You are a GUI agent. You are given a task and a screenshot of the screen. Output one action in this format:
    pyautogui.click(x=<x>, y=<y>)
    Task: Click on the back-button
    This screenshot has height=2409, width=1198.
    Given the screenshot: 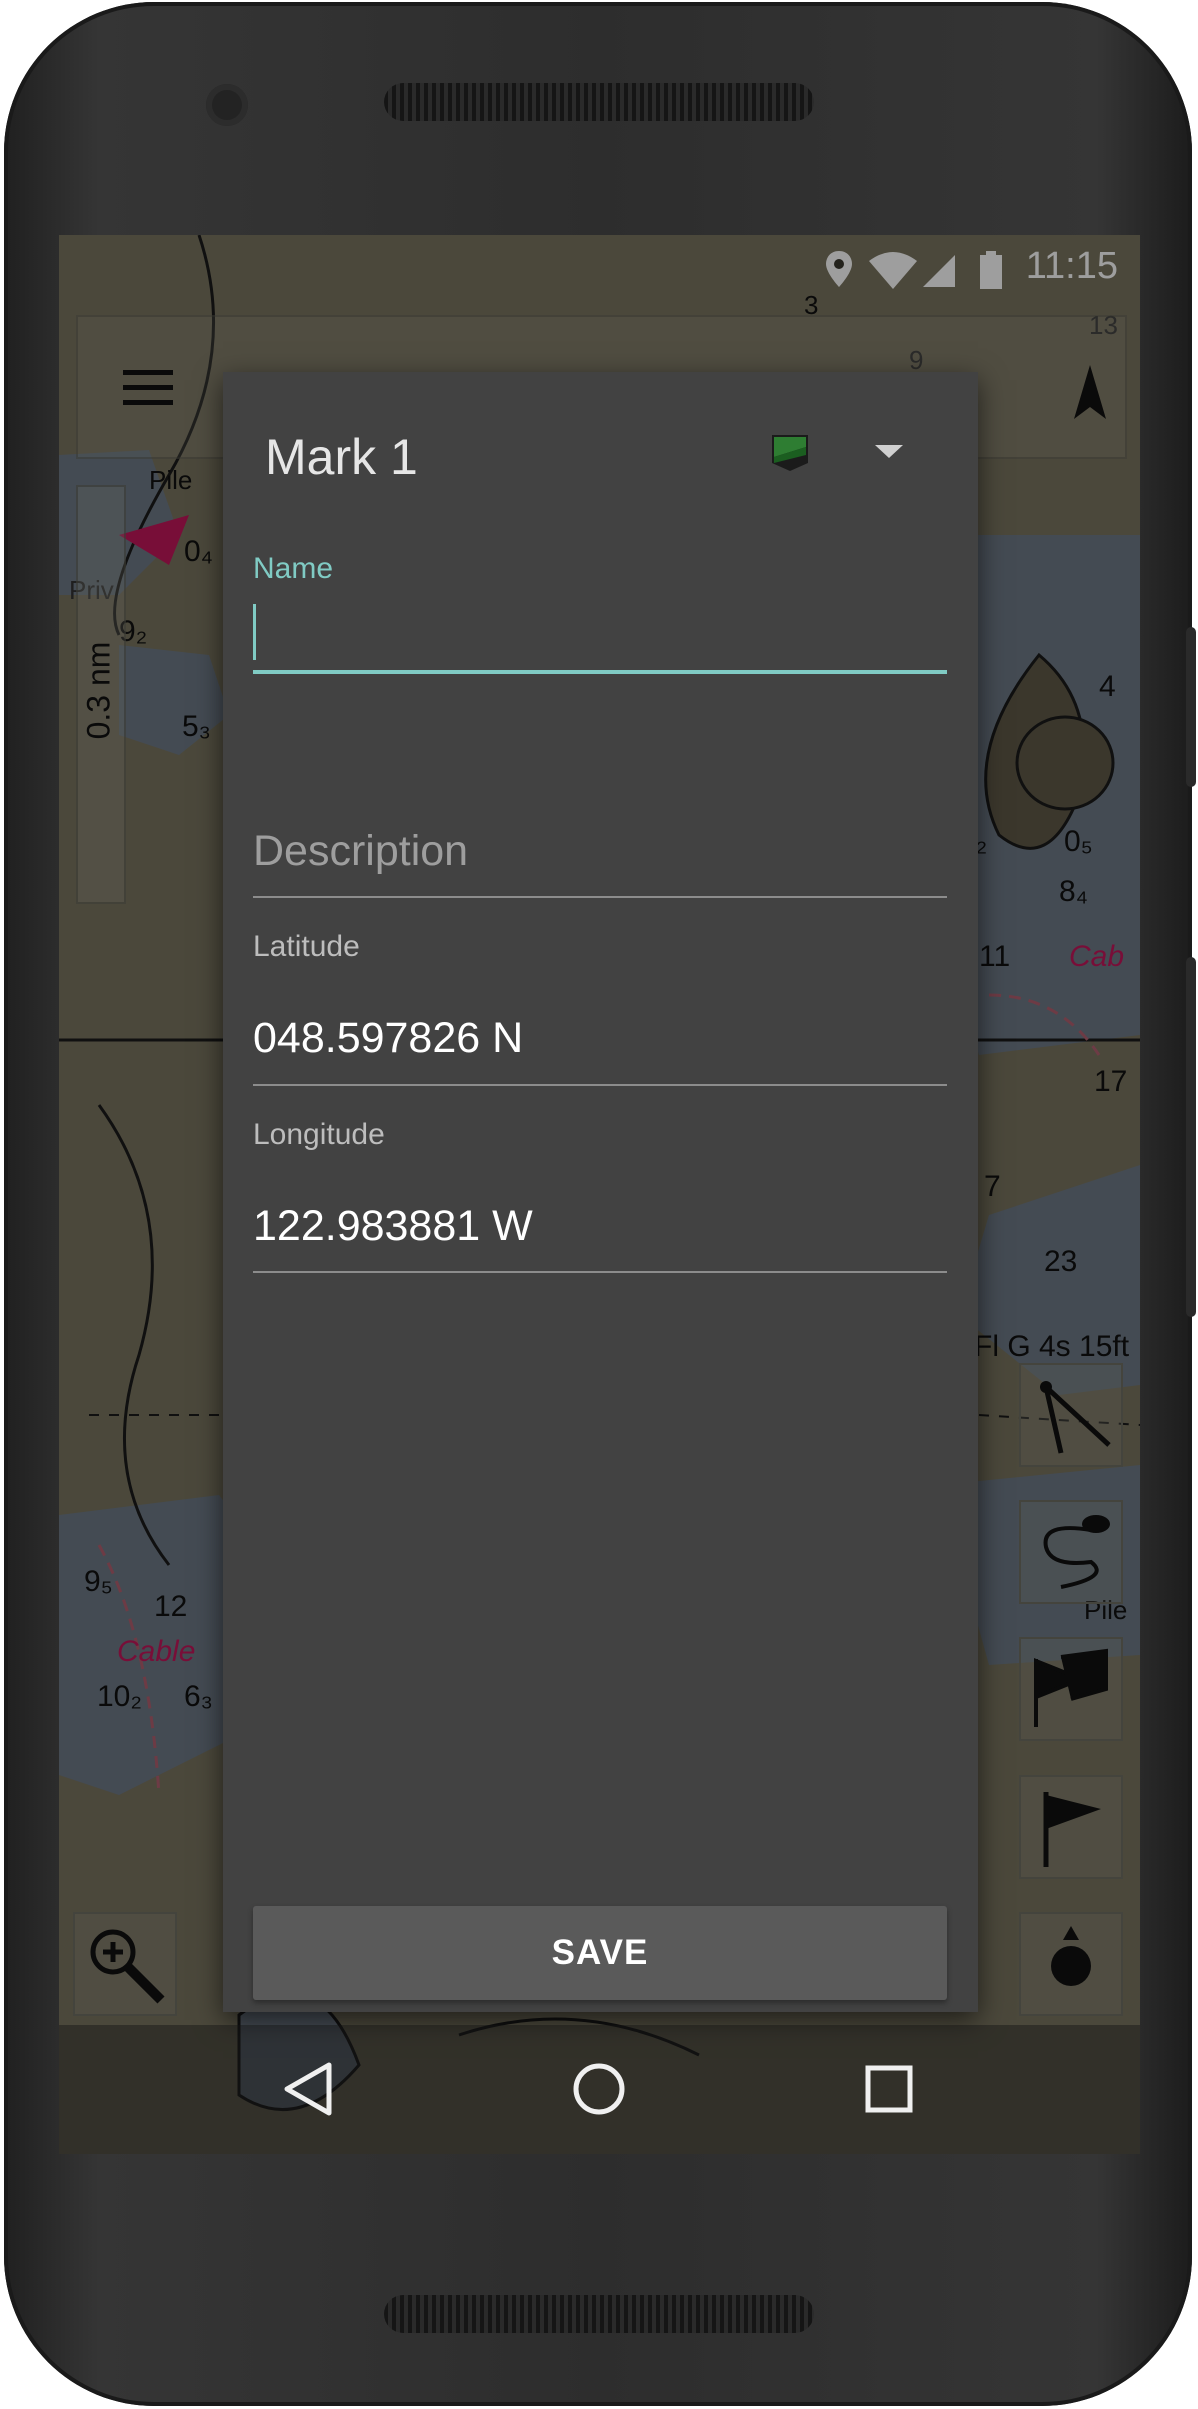 What is the action you would take?
    pyautogui.click(x=309, y=2089)
    